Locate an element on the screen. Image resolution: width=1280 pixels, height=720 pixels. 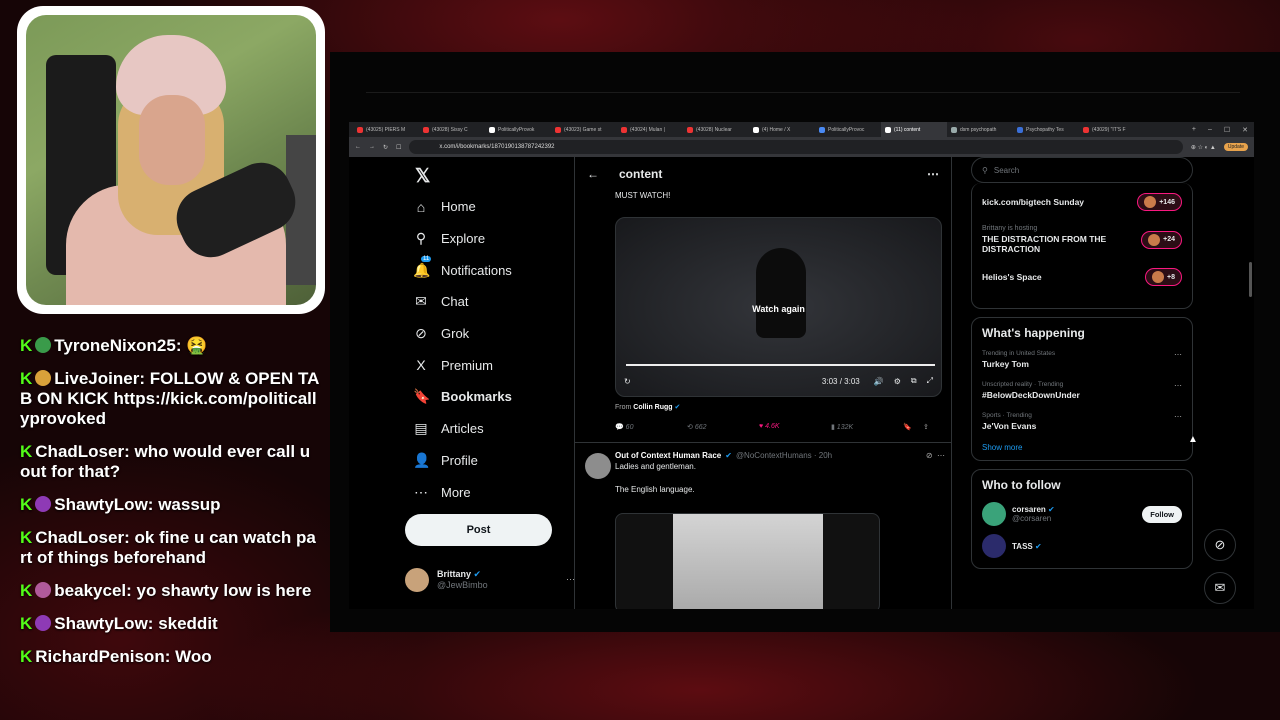
video-progress is located at coordinates (780, 365).